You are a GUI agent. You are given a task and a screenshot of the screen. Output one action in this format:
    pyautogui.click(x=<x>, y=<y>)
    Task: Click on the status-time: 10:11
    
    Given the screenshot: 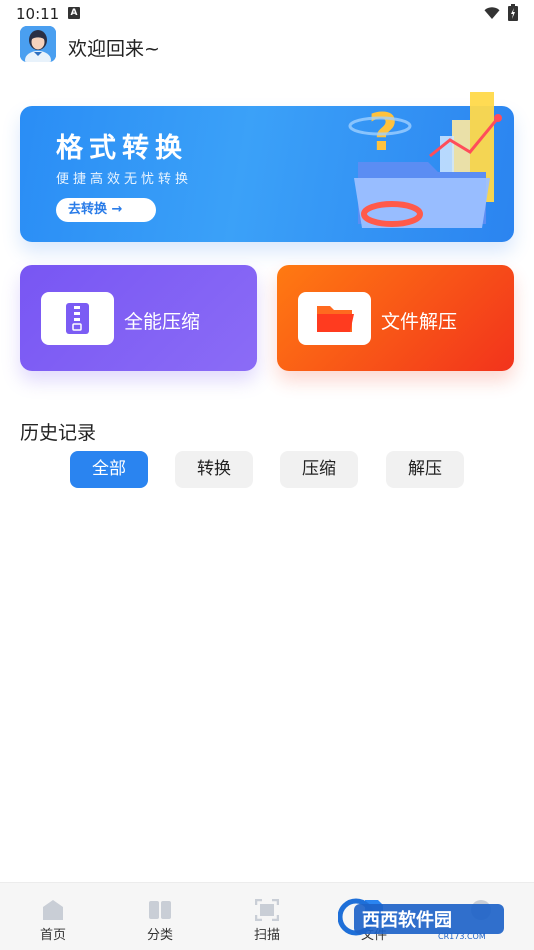 What is the action you would take?
    pyautogui.click(x=38, y=14)
    